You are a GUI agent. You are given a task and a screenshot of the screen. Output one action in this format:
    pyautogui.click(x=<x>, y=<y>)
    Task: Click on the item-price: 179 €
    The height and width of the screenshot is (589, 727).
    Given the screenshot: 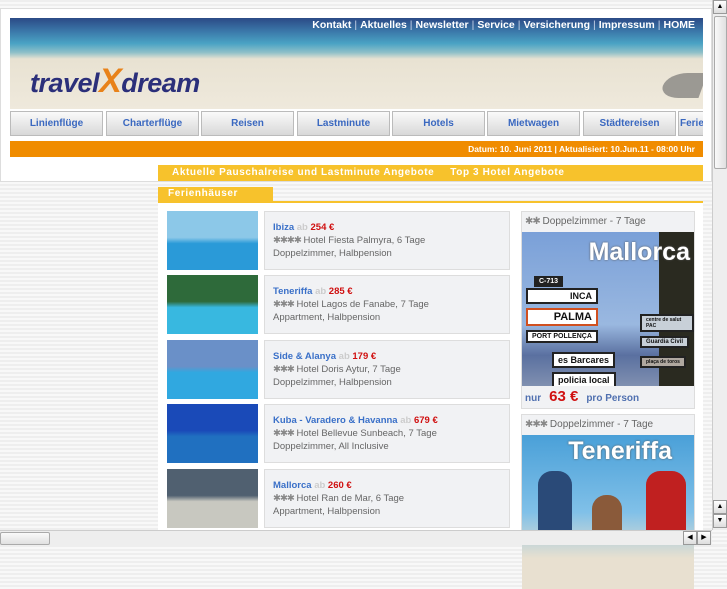 What is the action you would take?
    pyautogui.click(x=364, y=356)
    